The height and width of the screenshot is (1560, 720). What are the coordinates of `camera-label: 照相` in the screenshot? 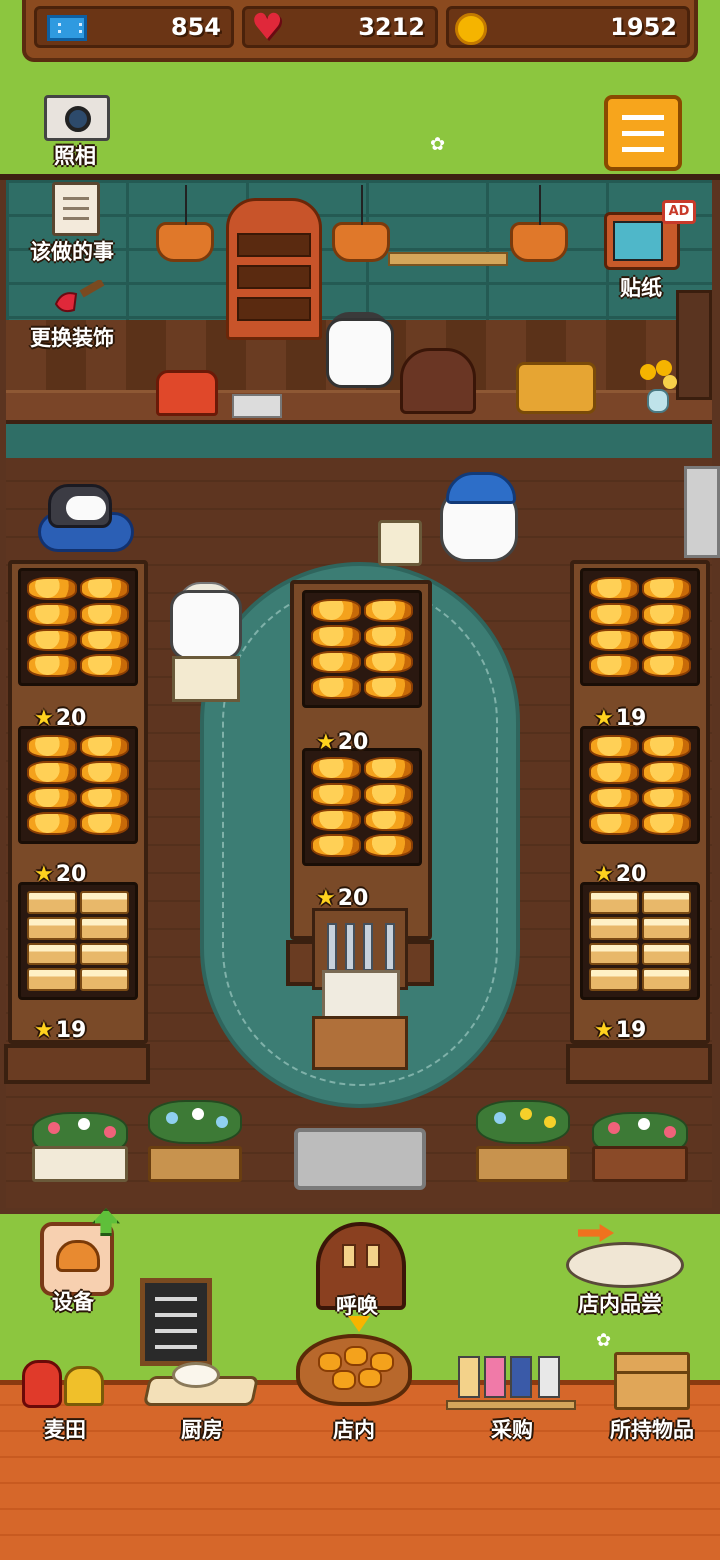 It's located at (75, 156).